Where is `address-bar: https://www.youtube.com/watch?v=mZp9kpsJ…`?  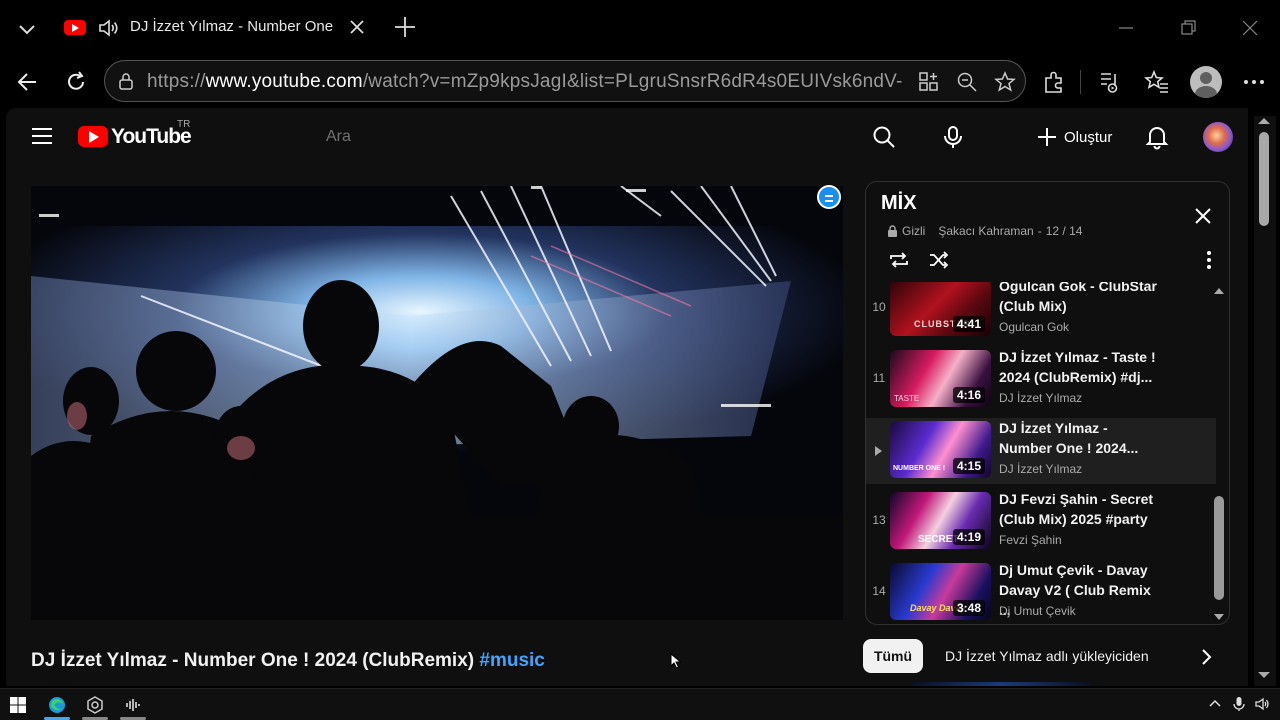
address-bar: https://www.youtube.com/watch?v=mZp9kpsJ… is located at coordinates (565, 81).